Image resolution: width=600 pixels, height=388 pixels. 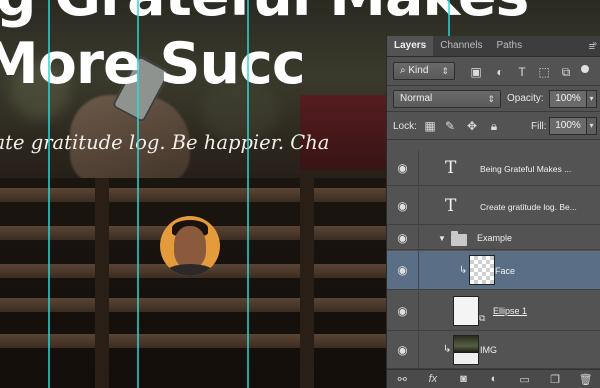 I want to click on filter-kind-dropdown: ⌕ Kind ⇕, so click(x=424, y=71).